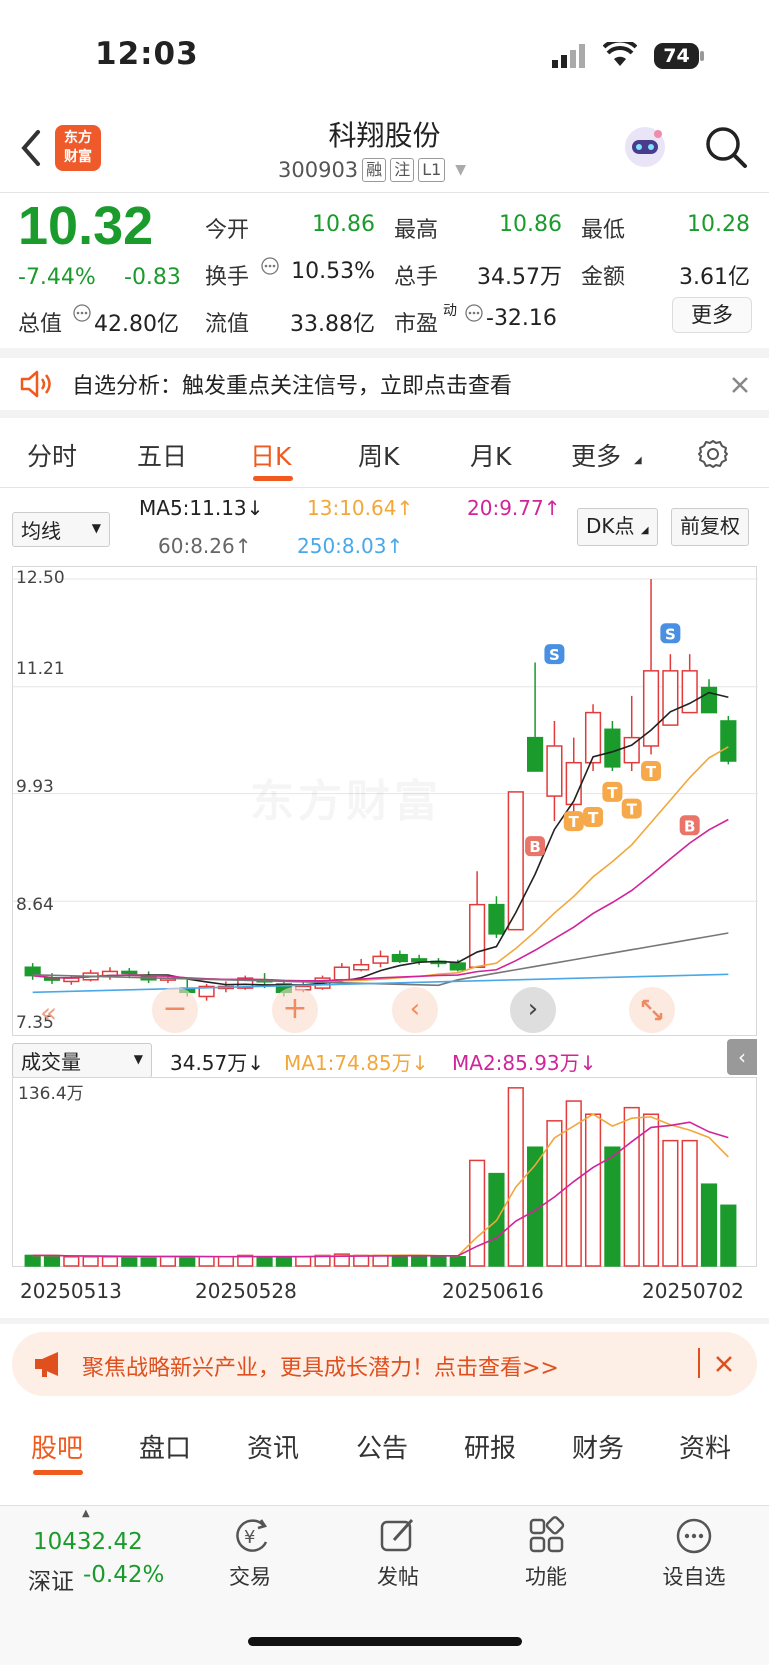 The height and width of the screenshot is (1665, 769). Describe the element at coordinates (546, 1576) in the screenshot. I see `functions-label: 功能` at that location.